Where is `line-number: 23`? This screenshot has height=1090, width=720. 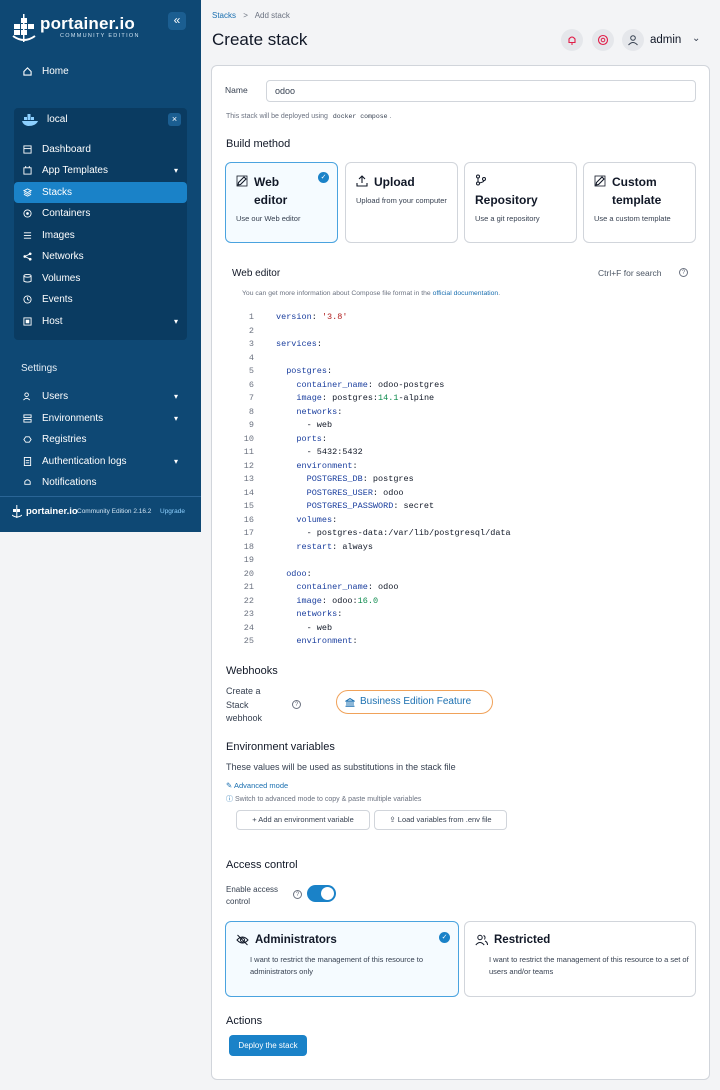
line-number: 23 is located at coordinates (248, 614).